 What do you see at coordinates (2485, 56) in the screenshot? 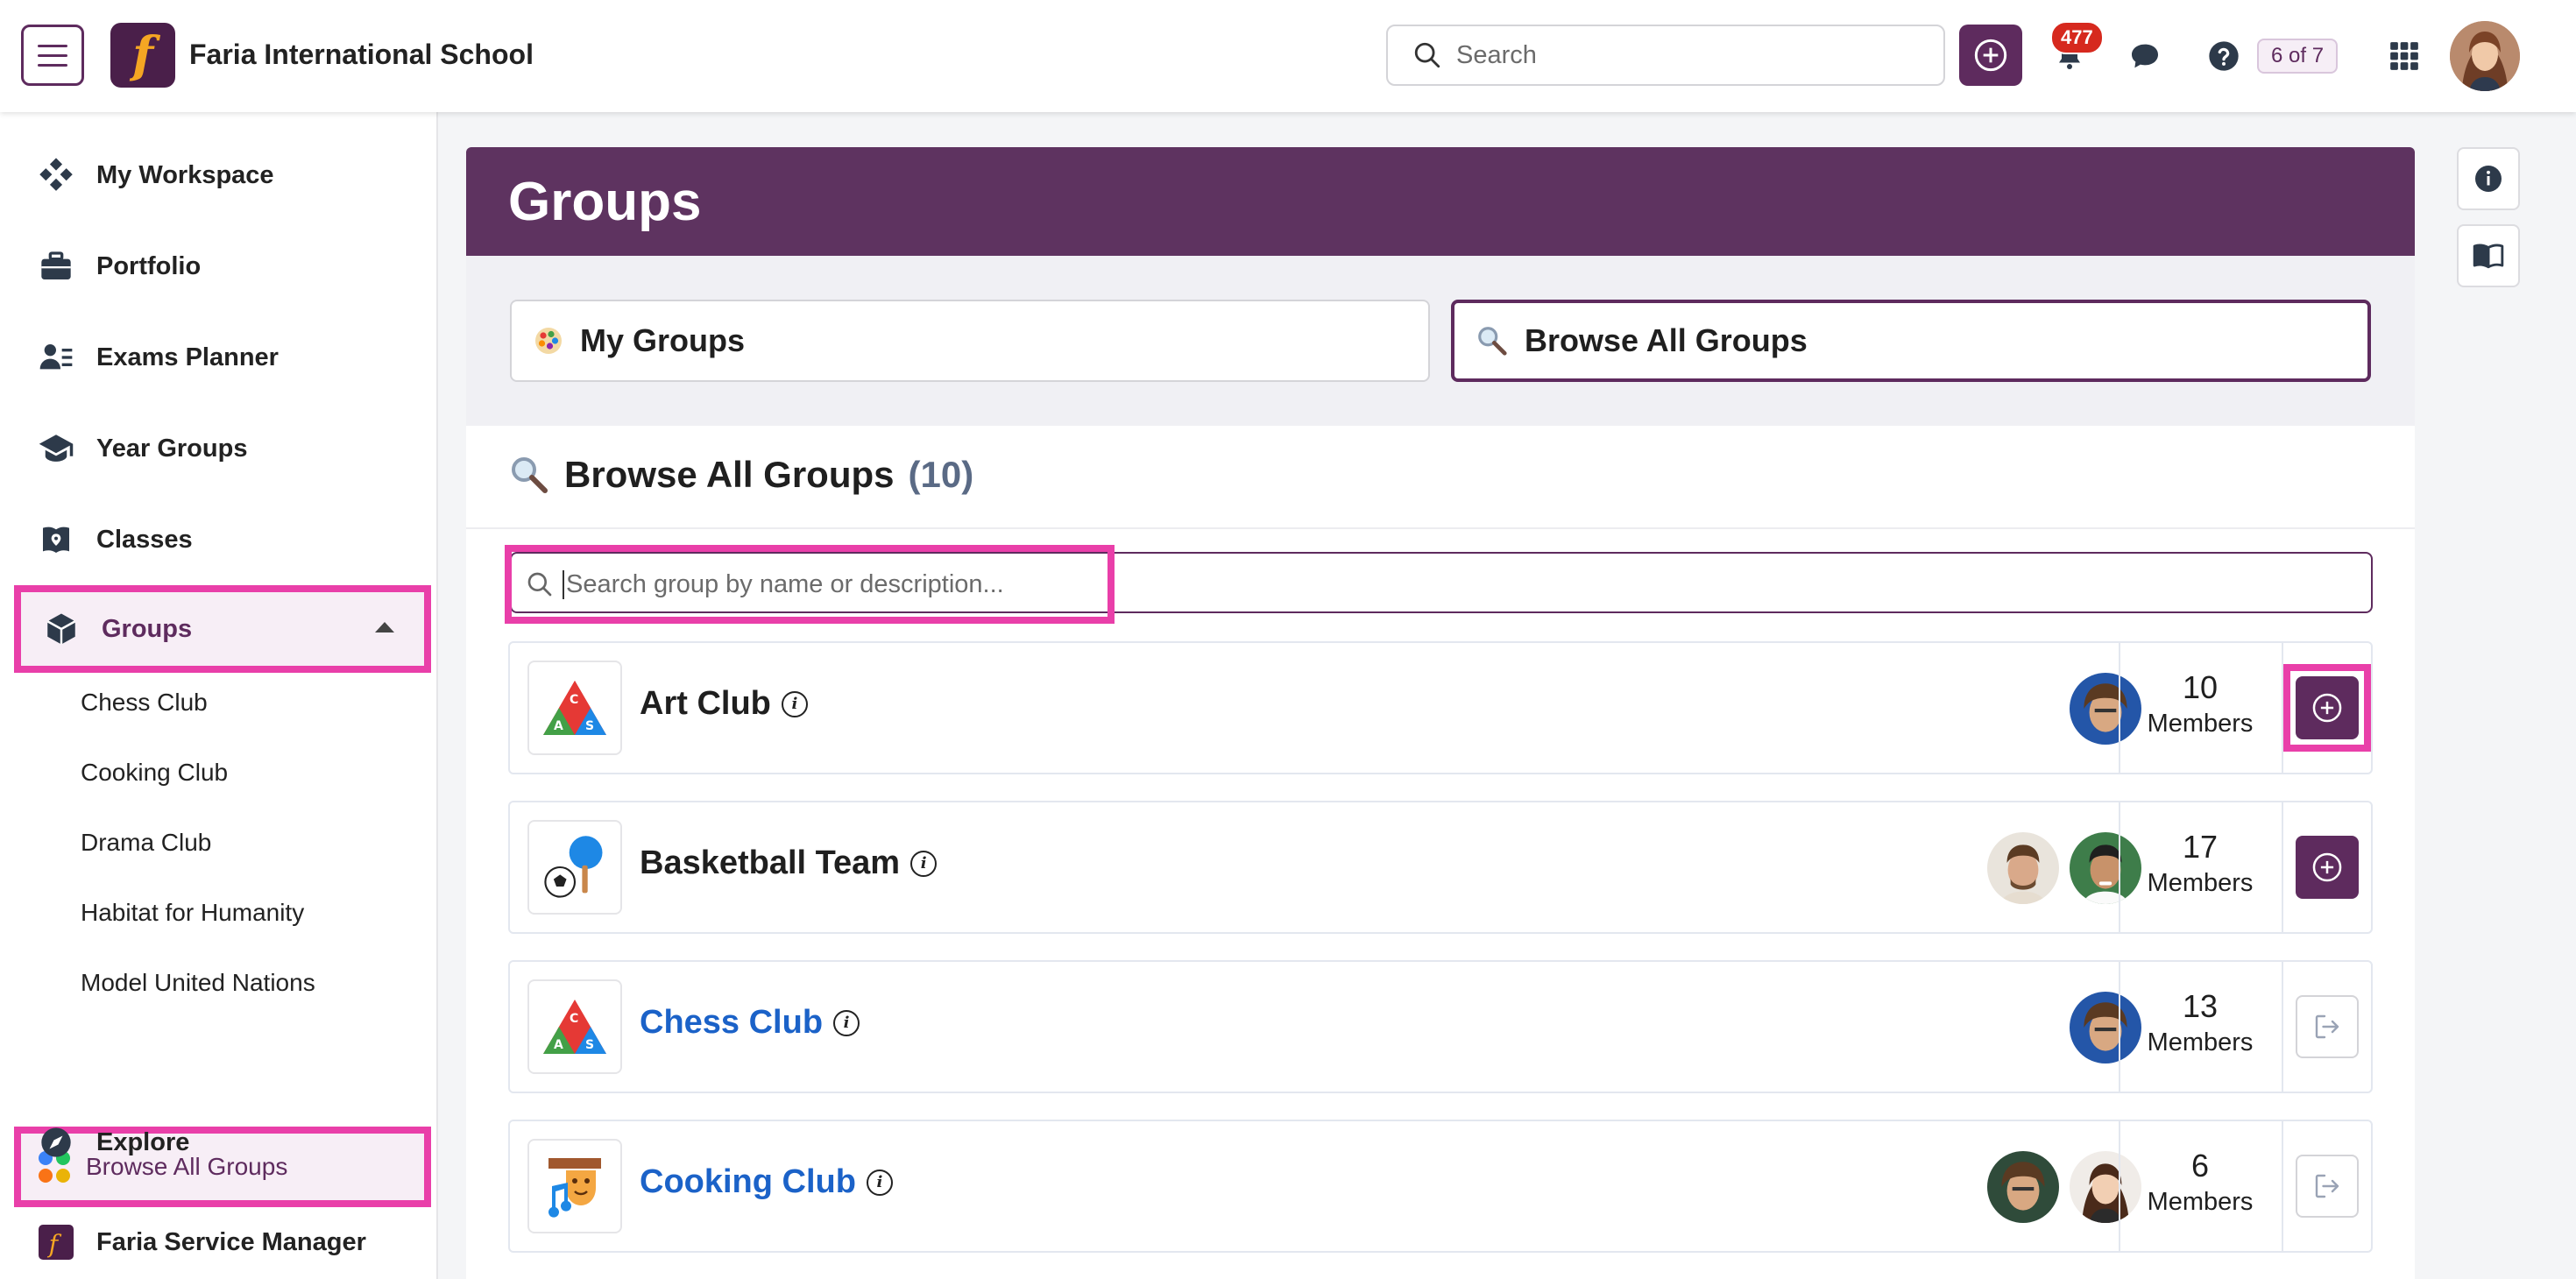
I see `user-avatar` at bounding box center [2485, 56].